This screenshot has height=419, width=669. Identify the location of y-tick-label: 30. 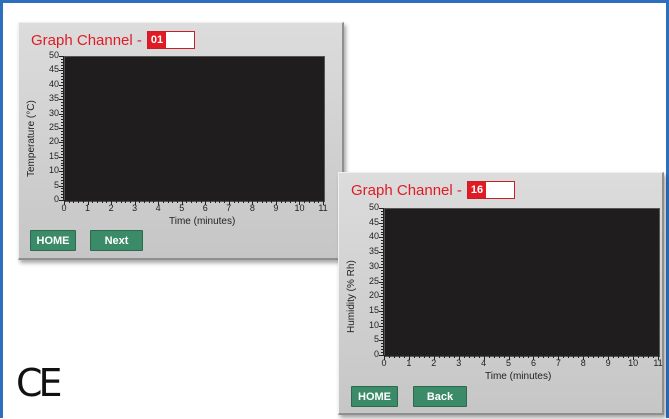
(53, 112).